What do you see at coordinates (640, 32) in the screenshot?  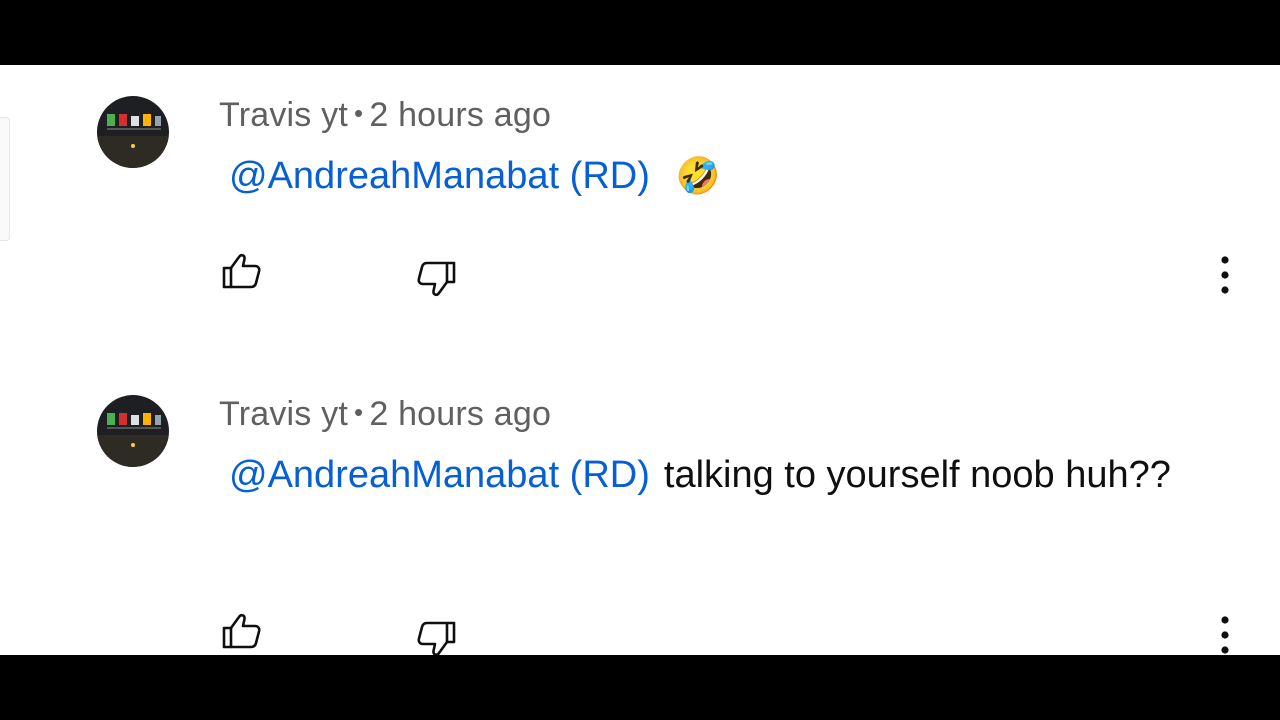 I see `letterbox-top` at bounding box center [640, 32].